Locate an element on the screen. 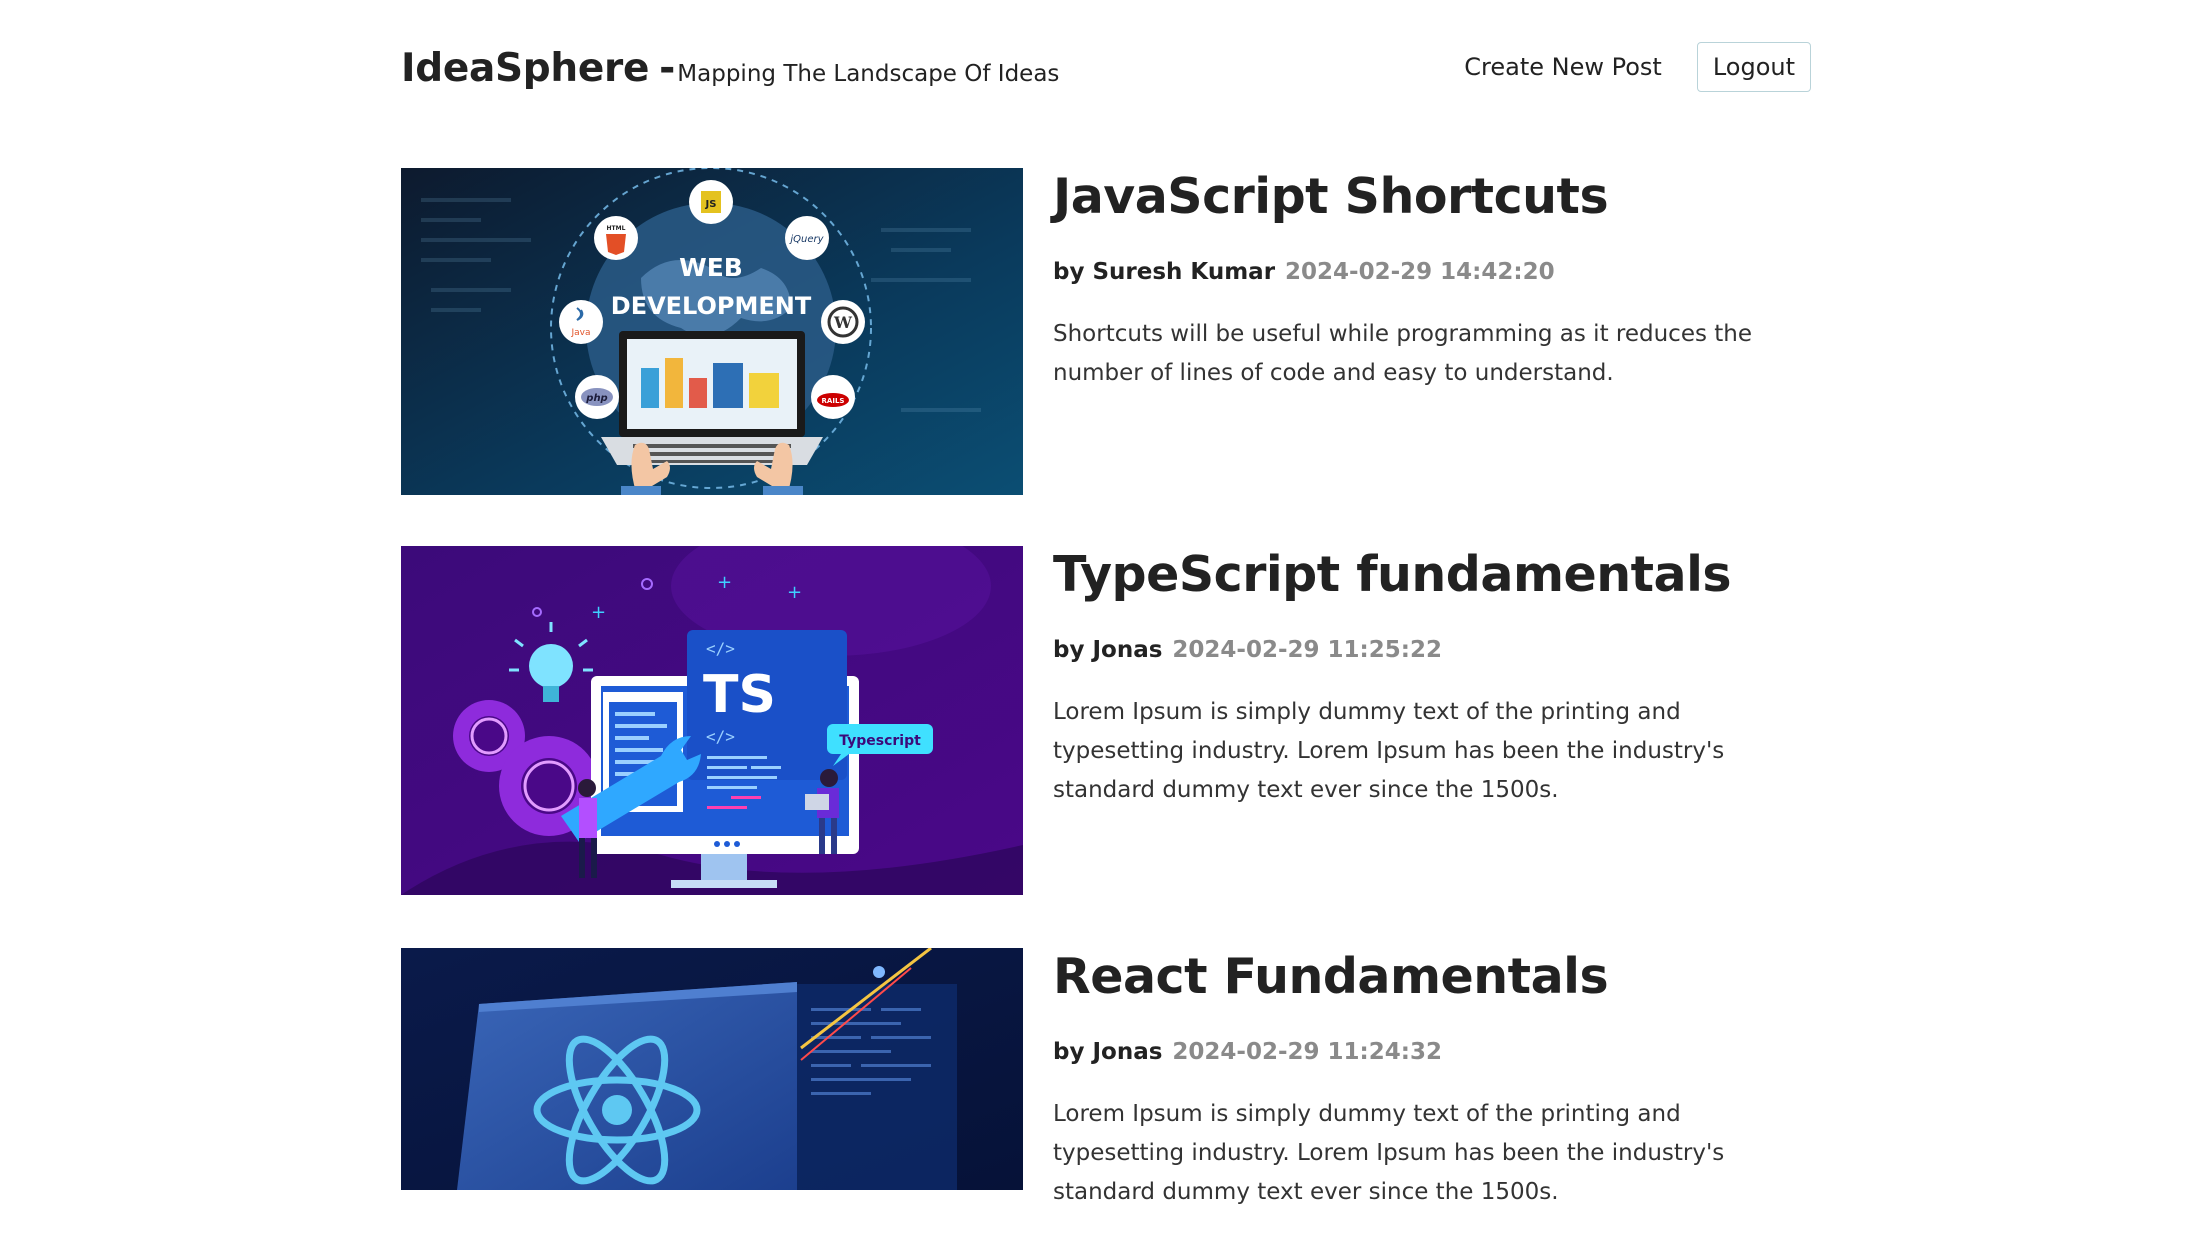 The width and height of the screenshot is (2211, 1235). tech-badge-jquery: jQuery is located at coordinates (807, 238).